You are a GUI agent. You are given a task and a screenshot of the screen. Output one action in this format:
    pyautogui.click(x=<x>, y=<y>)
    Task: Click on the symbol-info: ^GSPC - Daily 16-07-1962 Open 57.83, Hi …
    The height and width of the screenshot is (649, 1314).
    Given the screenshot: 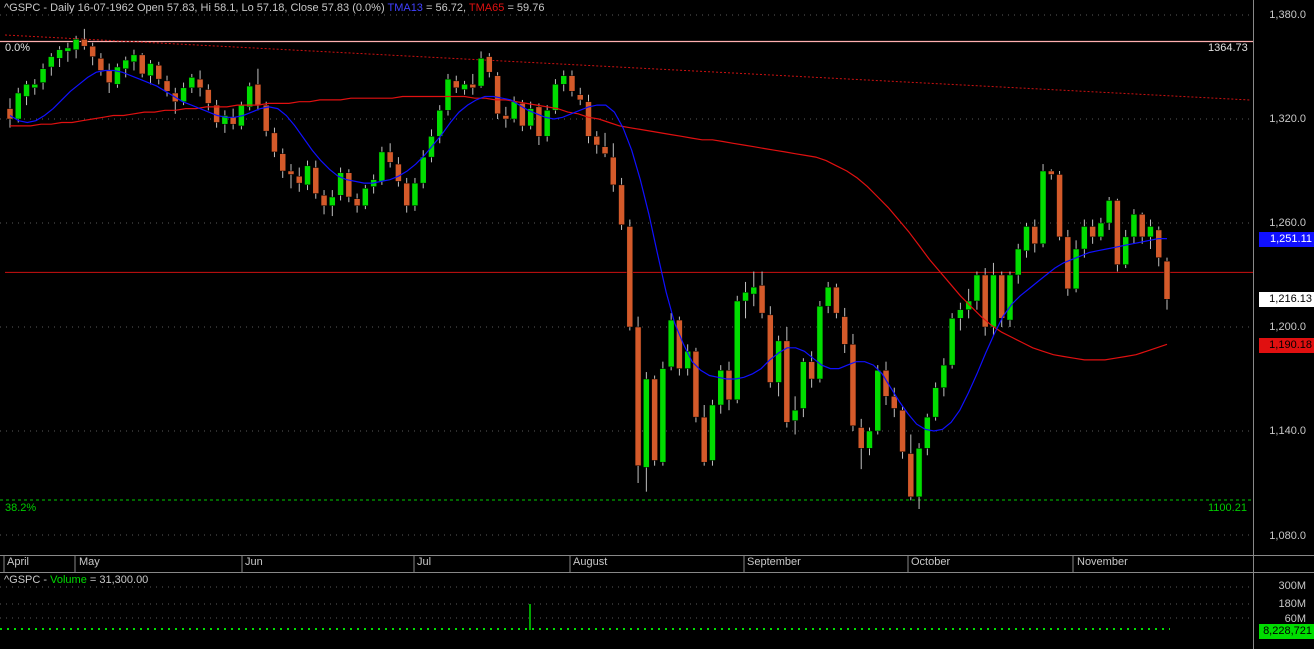 What is the action you would take?
    pyautogui.click(x=194, y=8)
    